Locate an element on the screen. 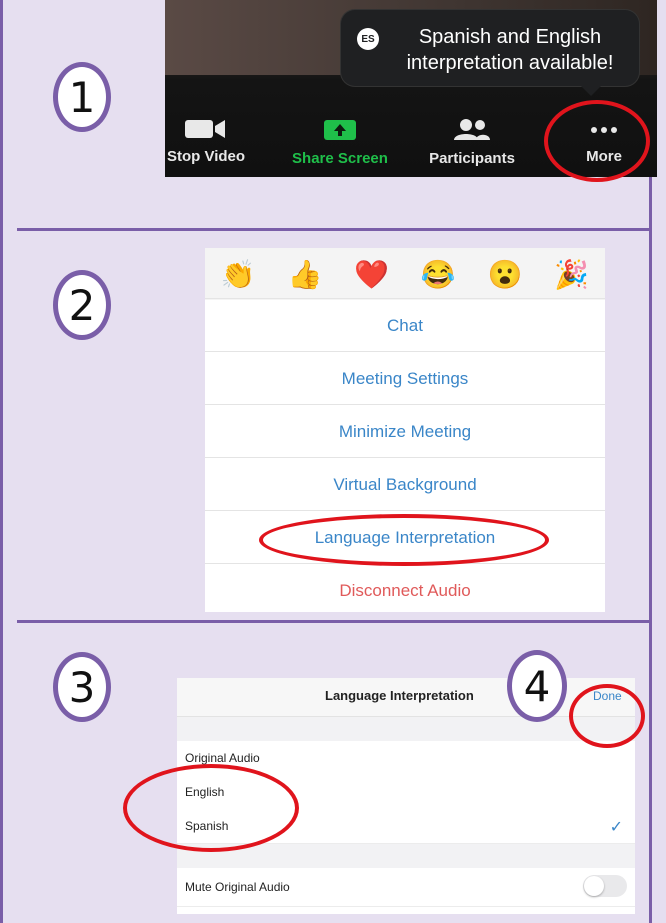 This screenshot has width=666, height=923. menu-item-disconnect-audio: Disconnect Audio is located at coordinates (405, 587).